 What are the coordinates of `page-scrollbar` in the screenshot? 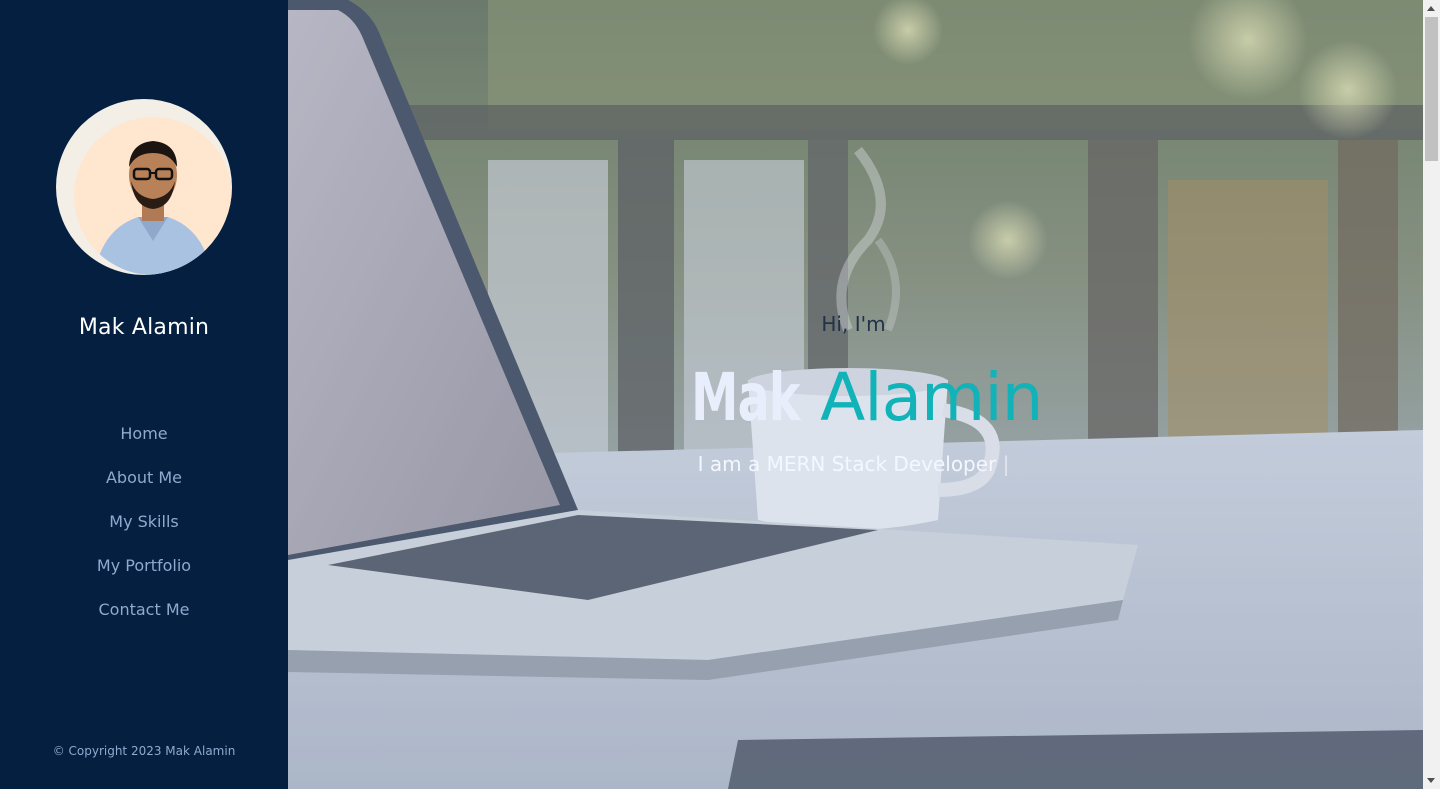 It's located at (1431, 394).